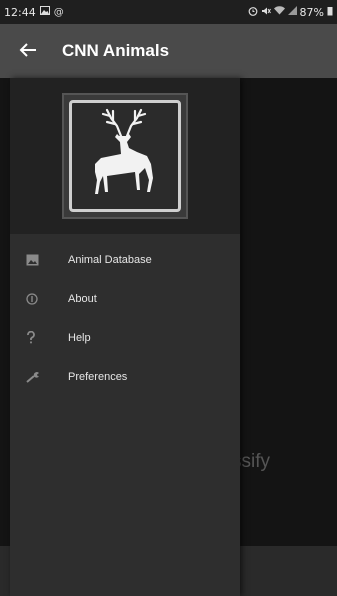 The width and height of the screenshot is (337, 596). I want to click on drawer-item-help: Help, so click(125, 337).